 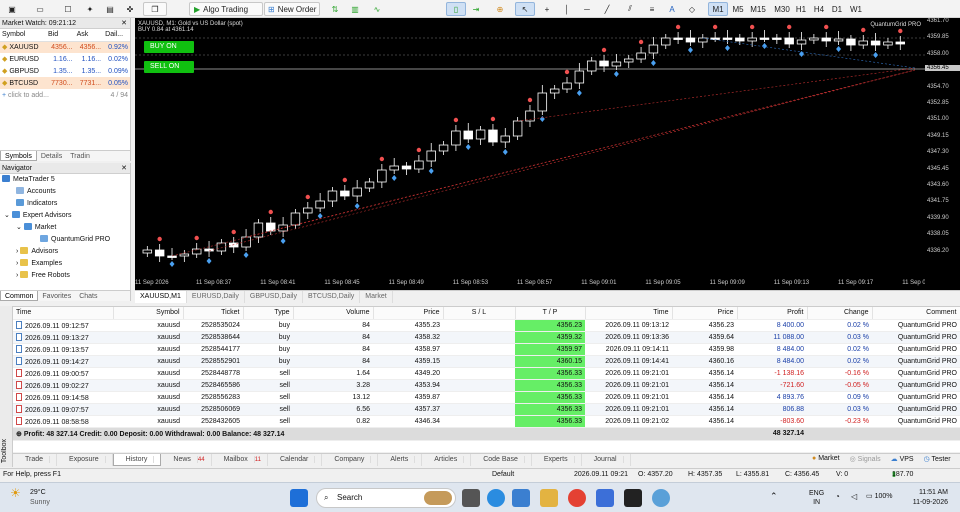 I want to click on metatrader-icon, so click(x=661, y=498).